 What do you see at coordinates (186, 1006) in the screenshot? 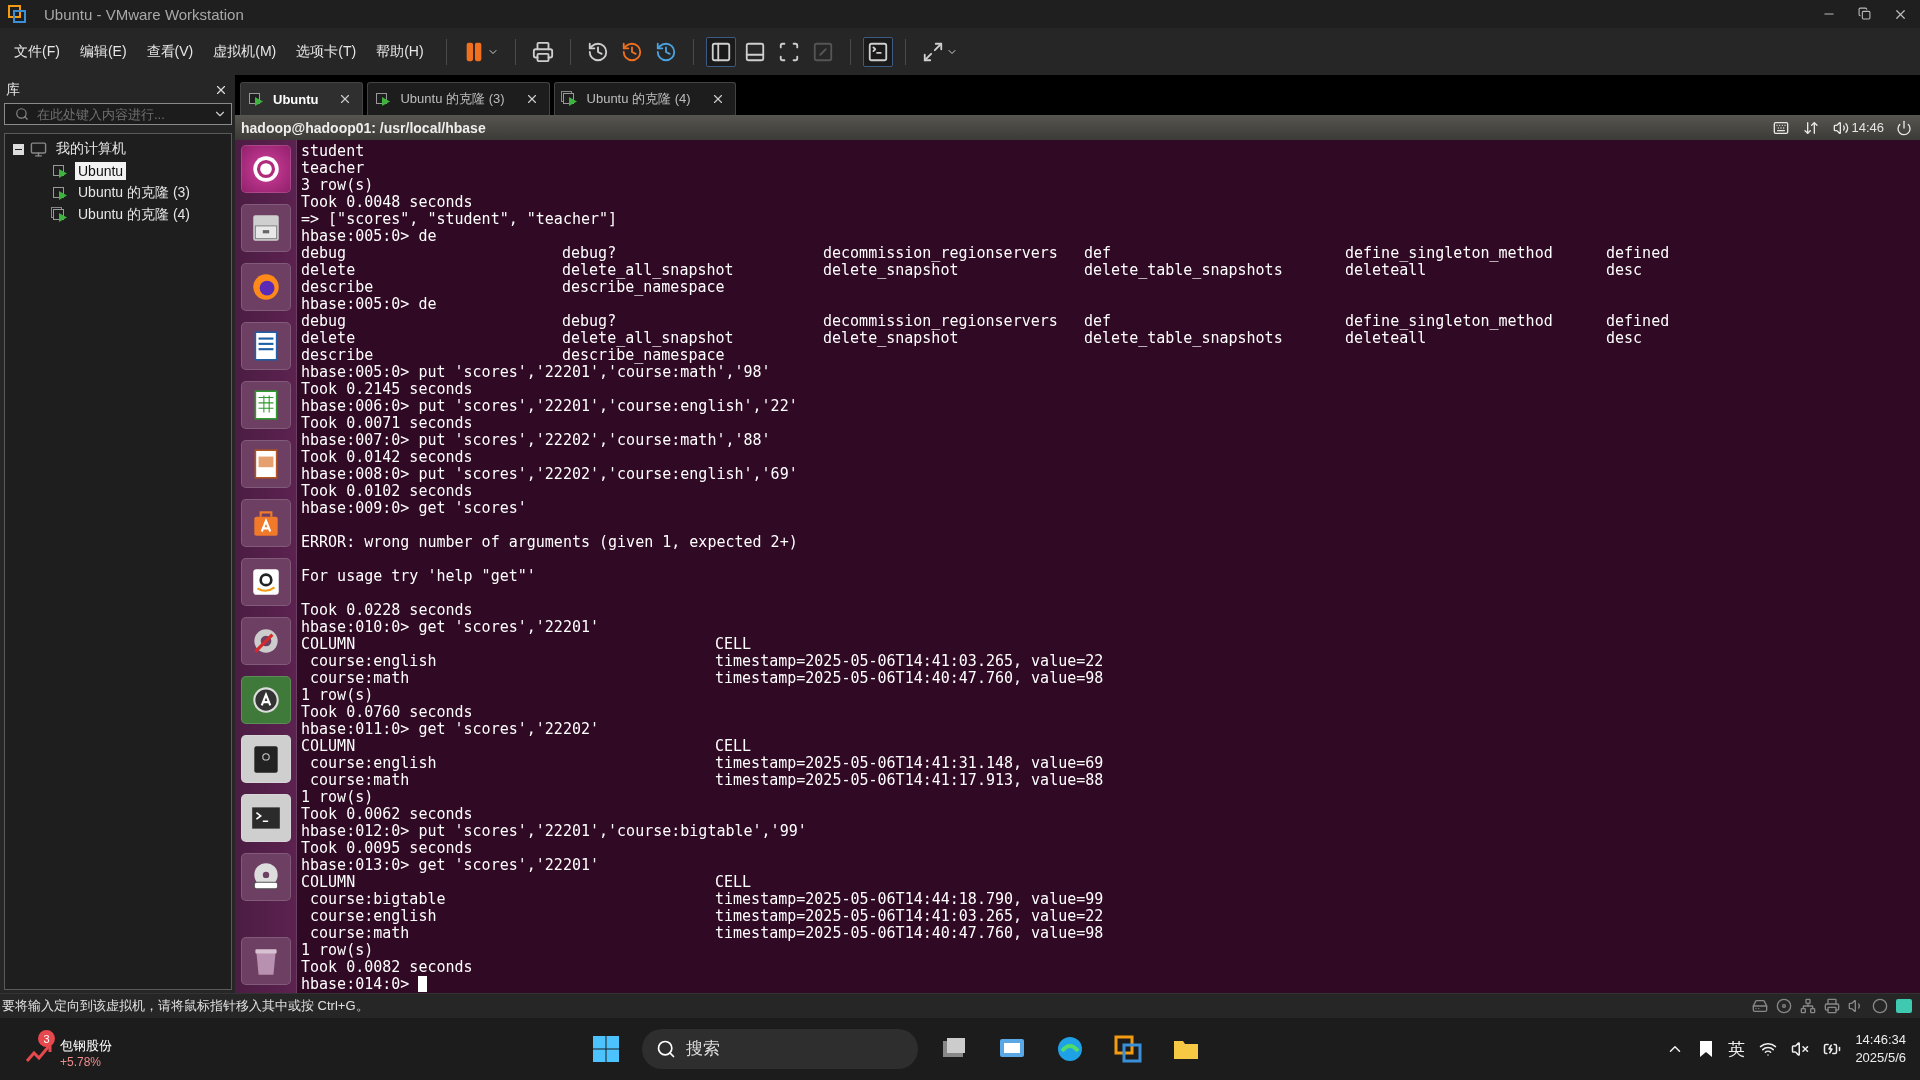
I see `status-message: 要将输入定向到该虚拟机，请将鼠标指针移入其中或按 Ctrl+G。` at bounding box center [186, 1006].